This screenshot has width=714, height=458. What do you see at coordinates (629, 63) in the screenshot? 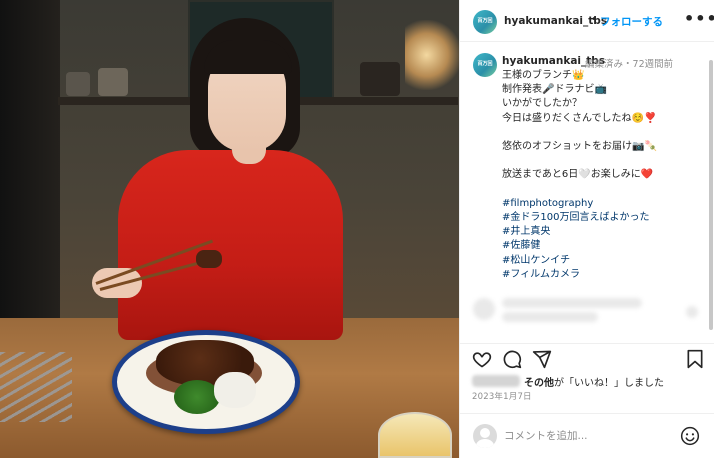
I see `caption-meta: 編集済み・72週間前` at bounding box center [629, 63].